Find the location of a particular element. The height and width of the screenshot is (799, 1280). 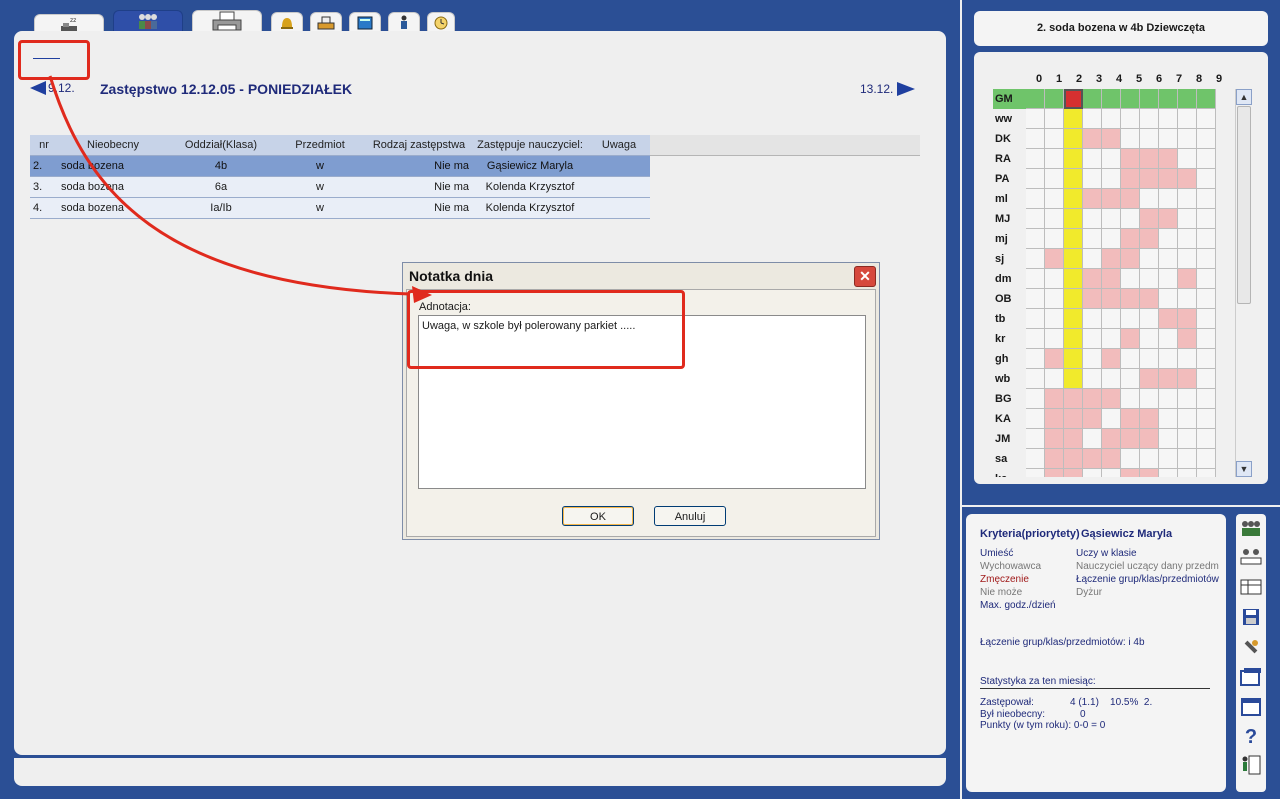

grid-row: ka is located at coordinates (1113, 473).